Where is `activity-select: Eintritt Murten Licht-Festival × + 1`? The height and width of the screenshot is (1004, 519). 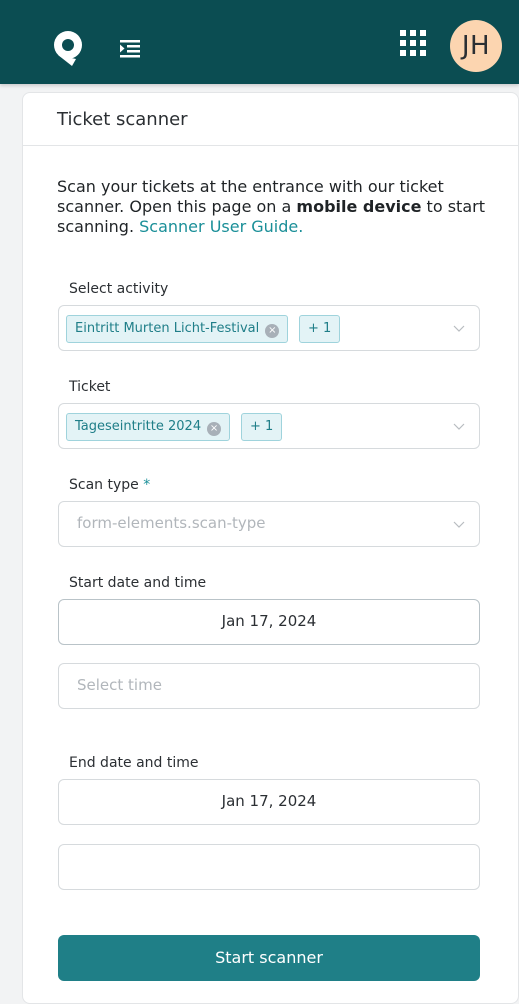 activity-select: Eintritt Murten Licht-Festival × + 1 is located at coordinates (269, 328).